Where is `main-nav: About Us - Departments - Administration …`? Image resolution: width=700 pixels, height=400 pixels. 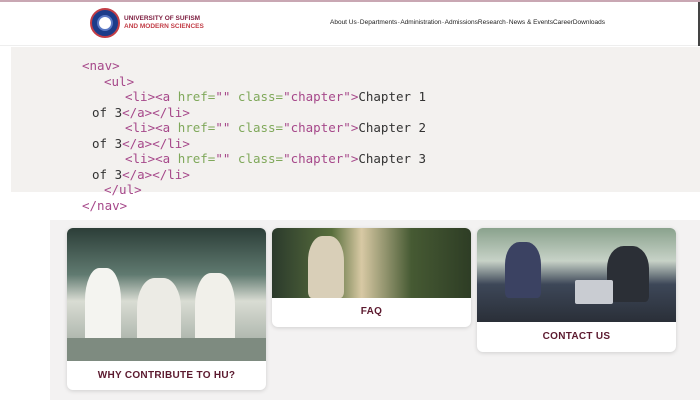 main-nav: About Us - Departments - Administration … is located at coordinates (468, 22).